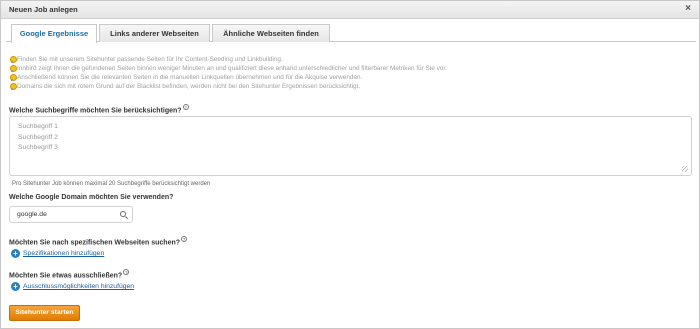 Image resolution: width=700 pixels, height=329 pixels. I want to click on add-specifications-text: Spezifikationen hinzufügen, so click(64, 253).